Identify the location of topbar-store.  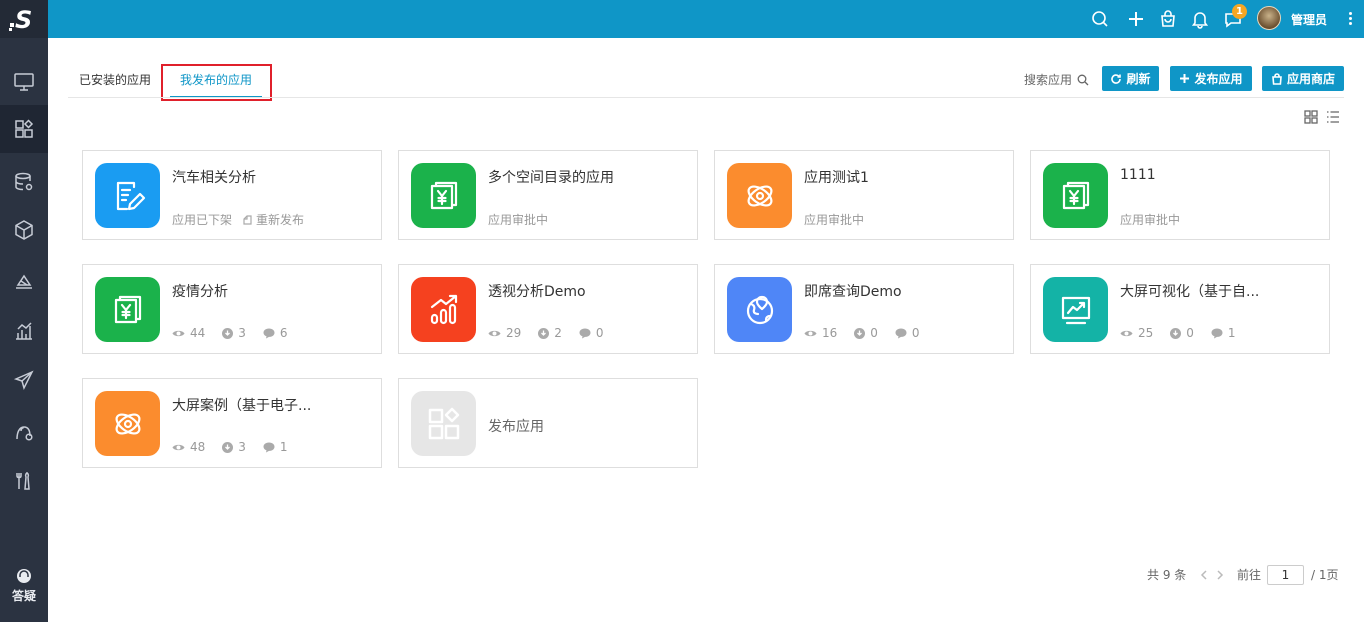
(1168, 19).